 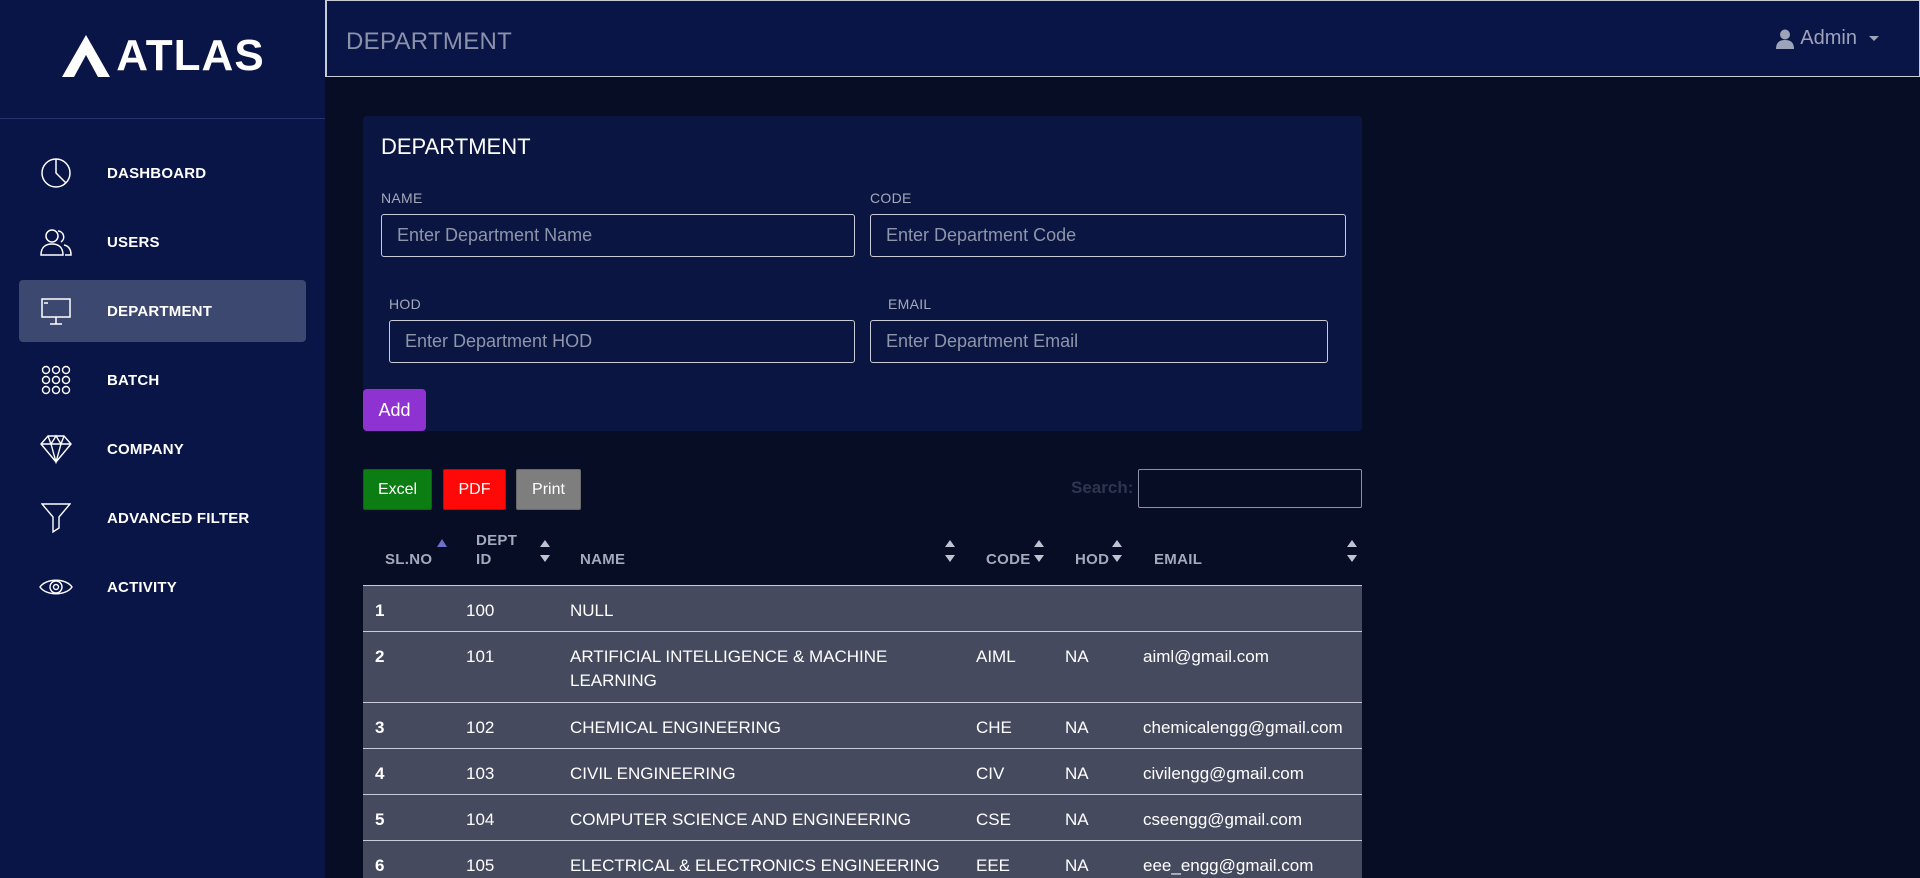 I want to click on cell-dept-id: 102, so click(x=480, y=727).